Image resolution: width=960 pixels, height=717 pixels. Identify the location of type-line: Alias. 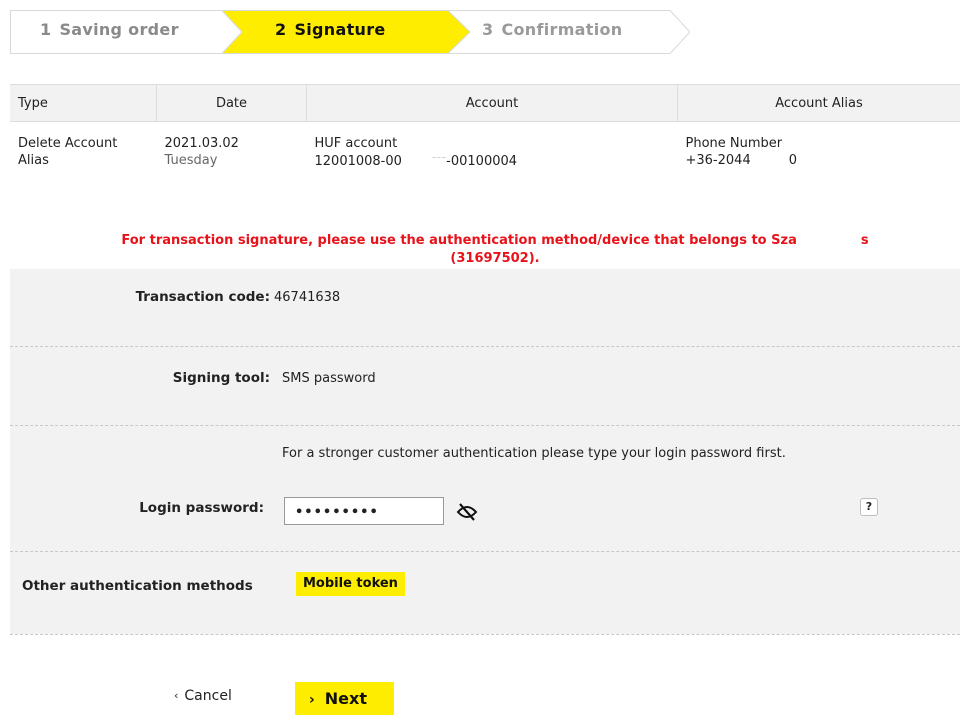
(83, 160).